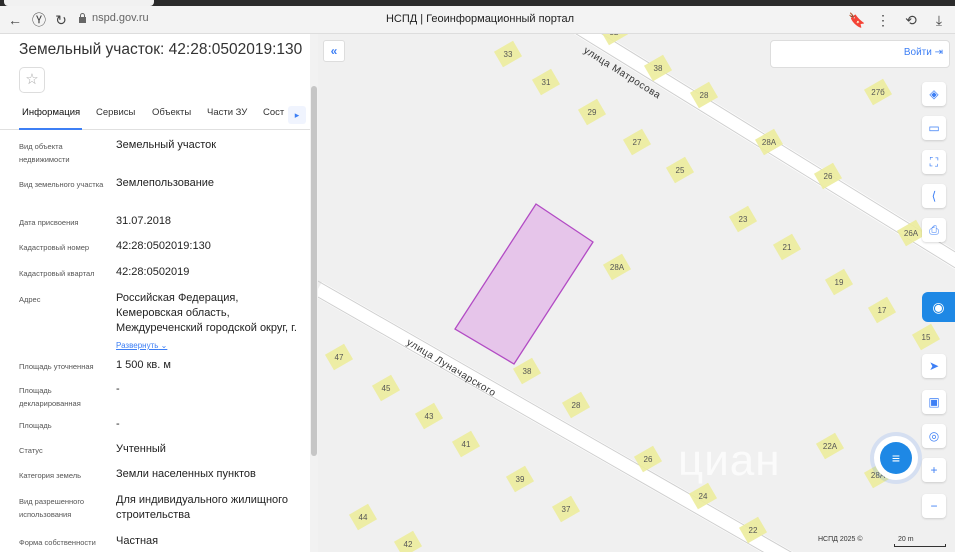 The height and width of the screenshot is (552, 955). I want to click on row-value: 42:28:0502019, so click(153, 272).